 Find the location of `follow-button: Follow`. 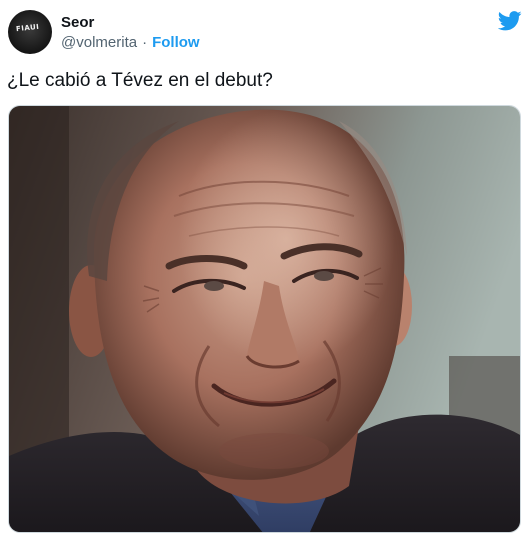

follow-button: Follow is located at coordinates (176, 42).